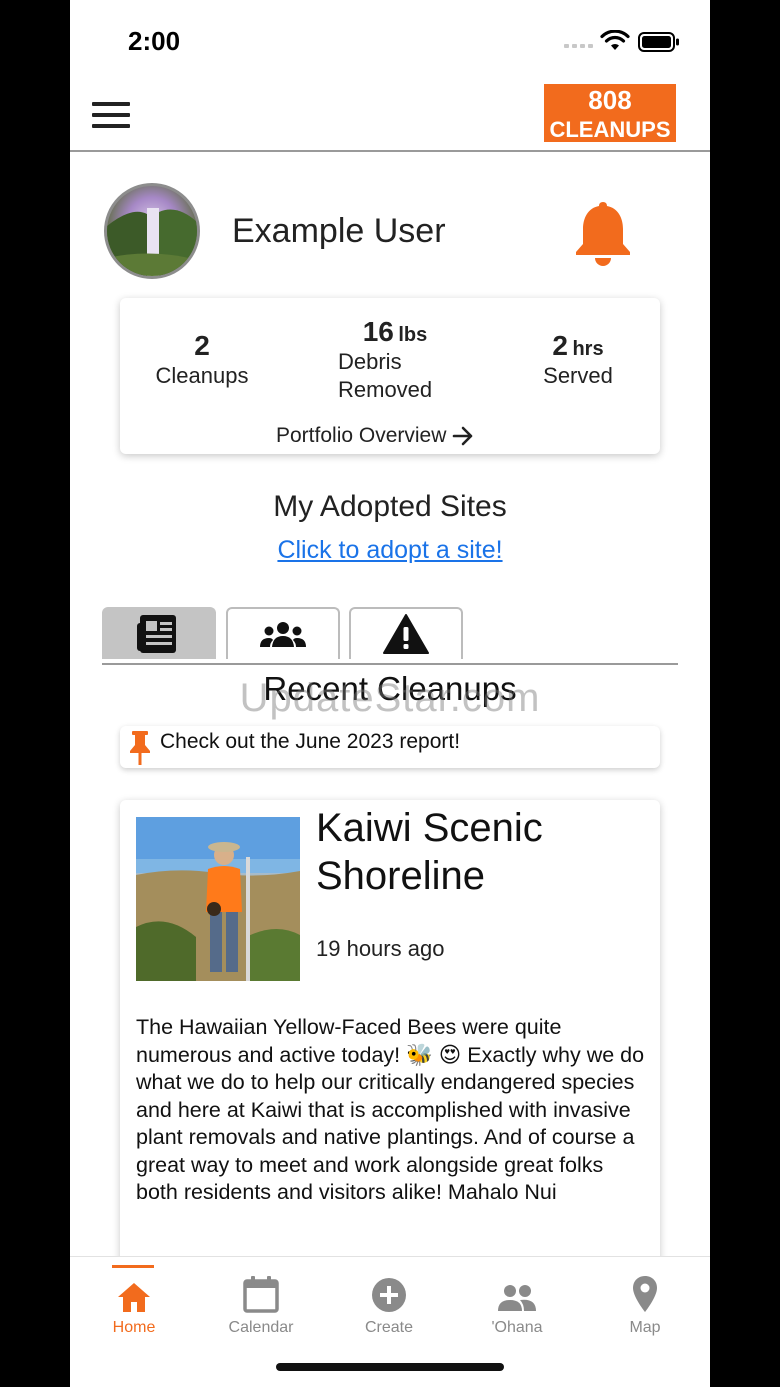 Image resolution: width=780 pixels, height=1387 pixels. Describe the element at coordinates (645, 1294) in the screenshot. I see `map-pin-icon` at that location.